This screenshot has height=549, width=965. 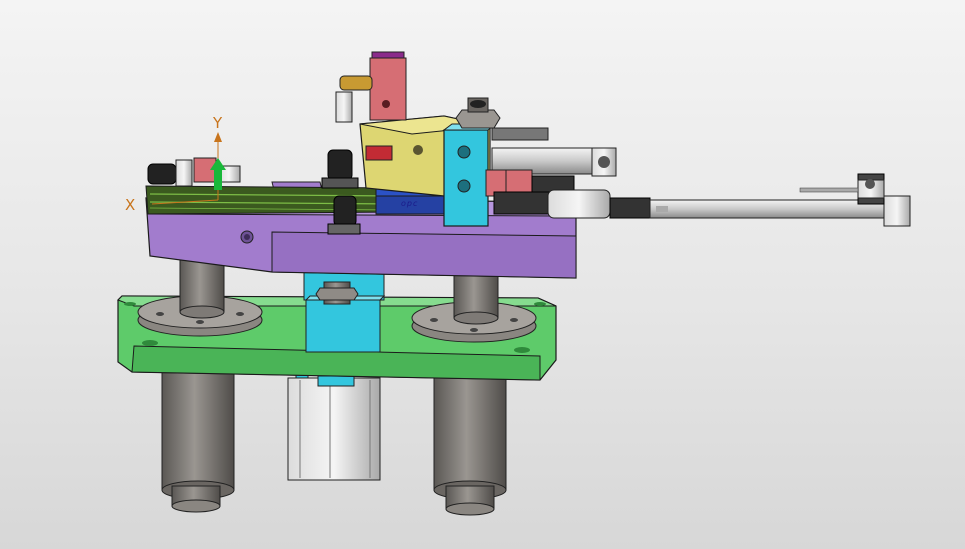 I want to click on triad-x-label: X, so click(x=130, y=205).